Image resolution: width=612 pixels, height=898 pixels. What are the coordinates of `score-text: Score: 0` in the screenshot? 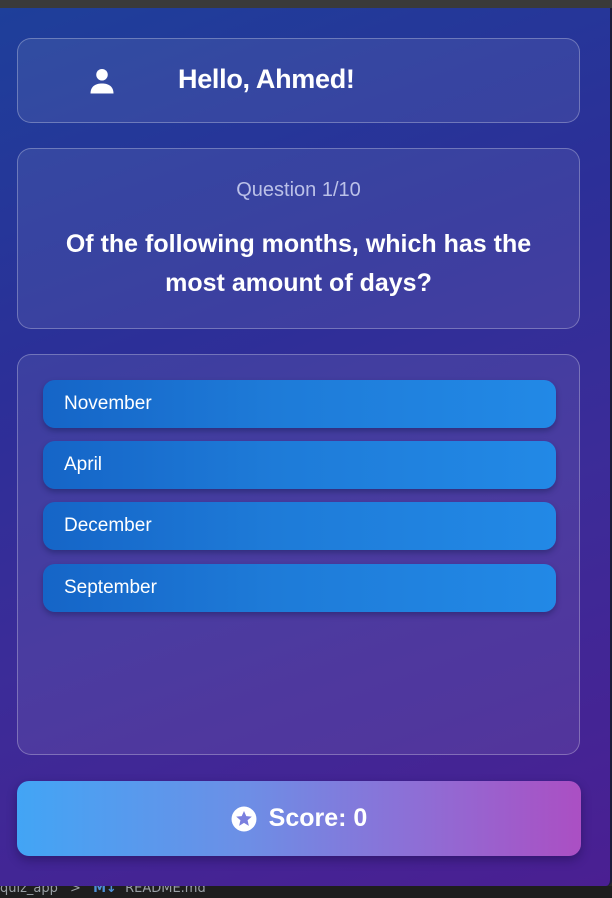 It's located at (318, 818).